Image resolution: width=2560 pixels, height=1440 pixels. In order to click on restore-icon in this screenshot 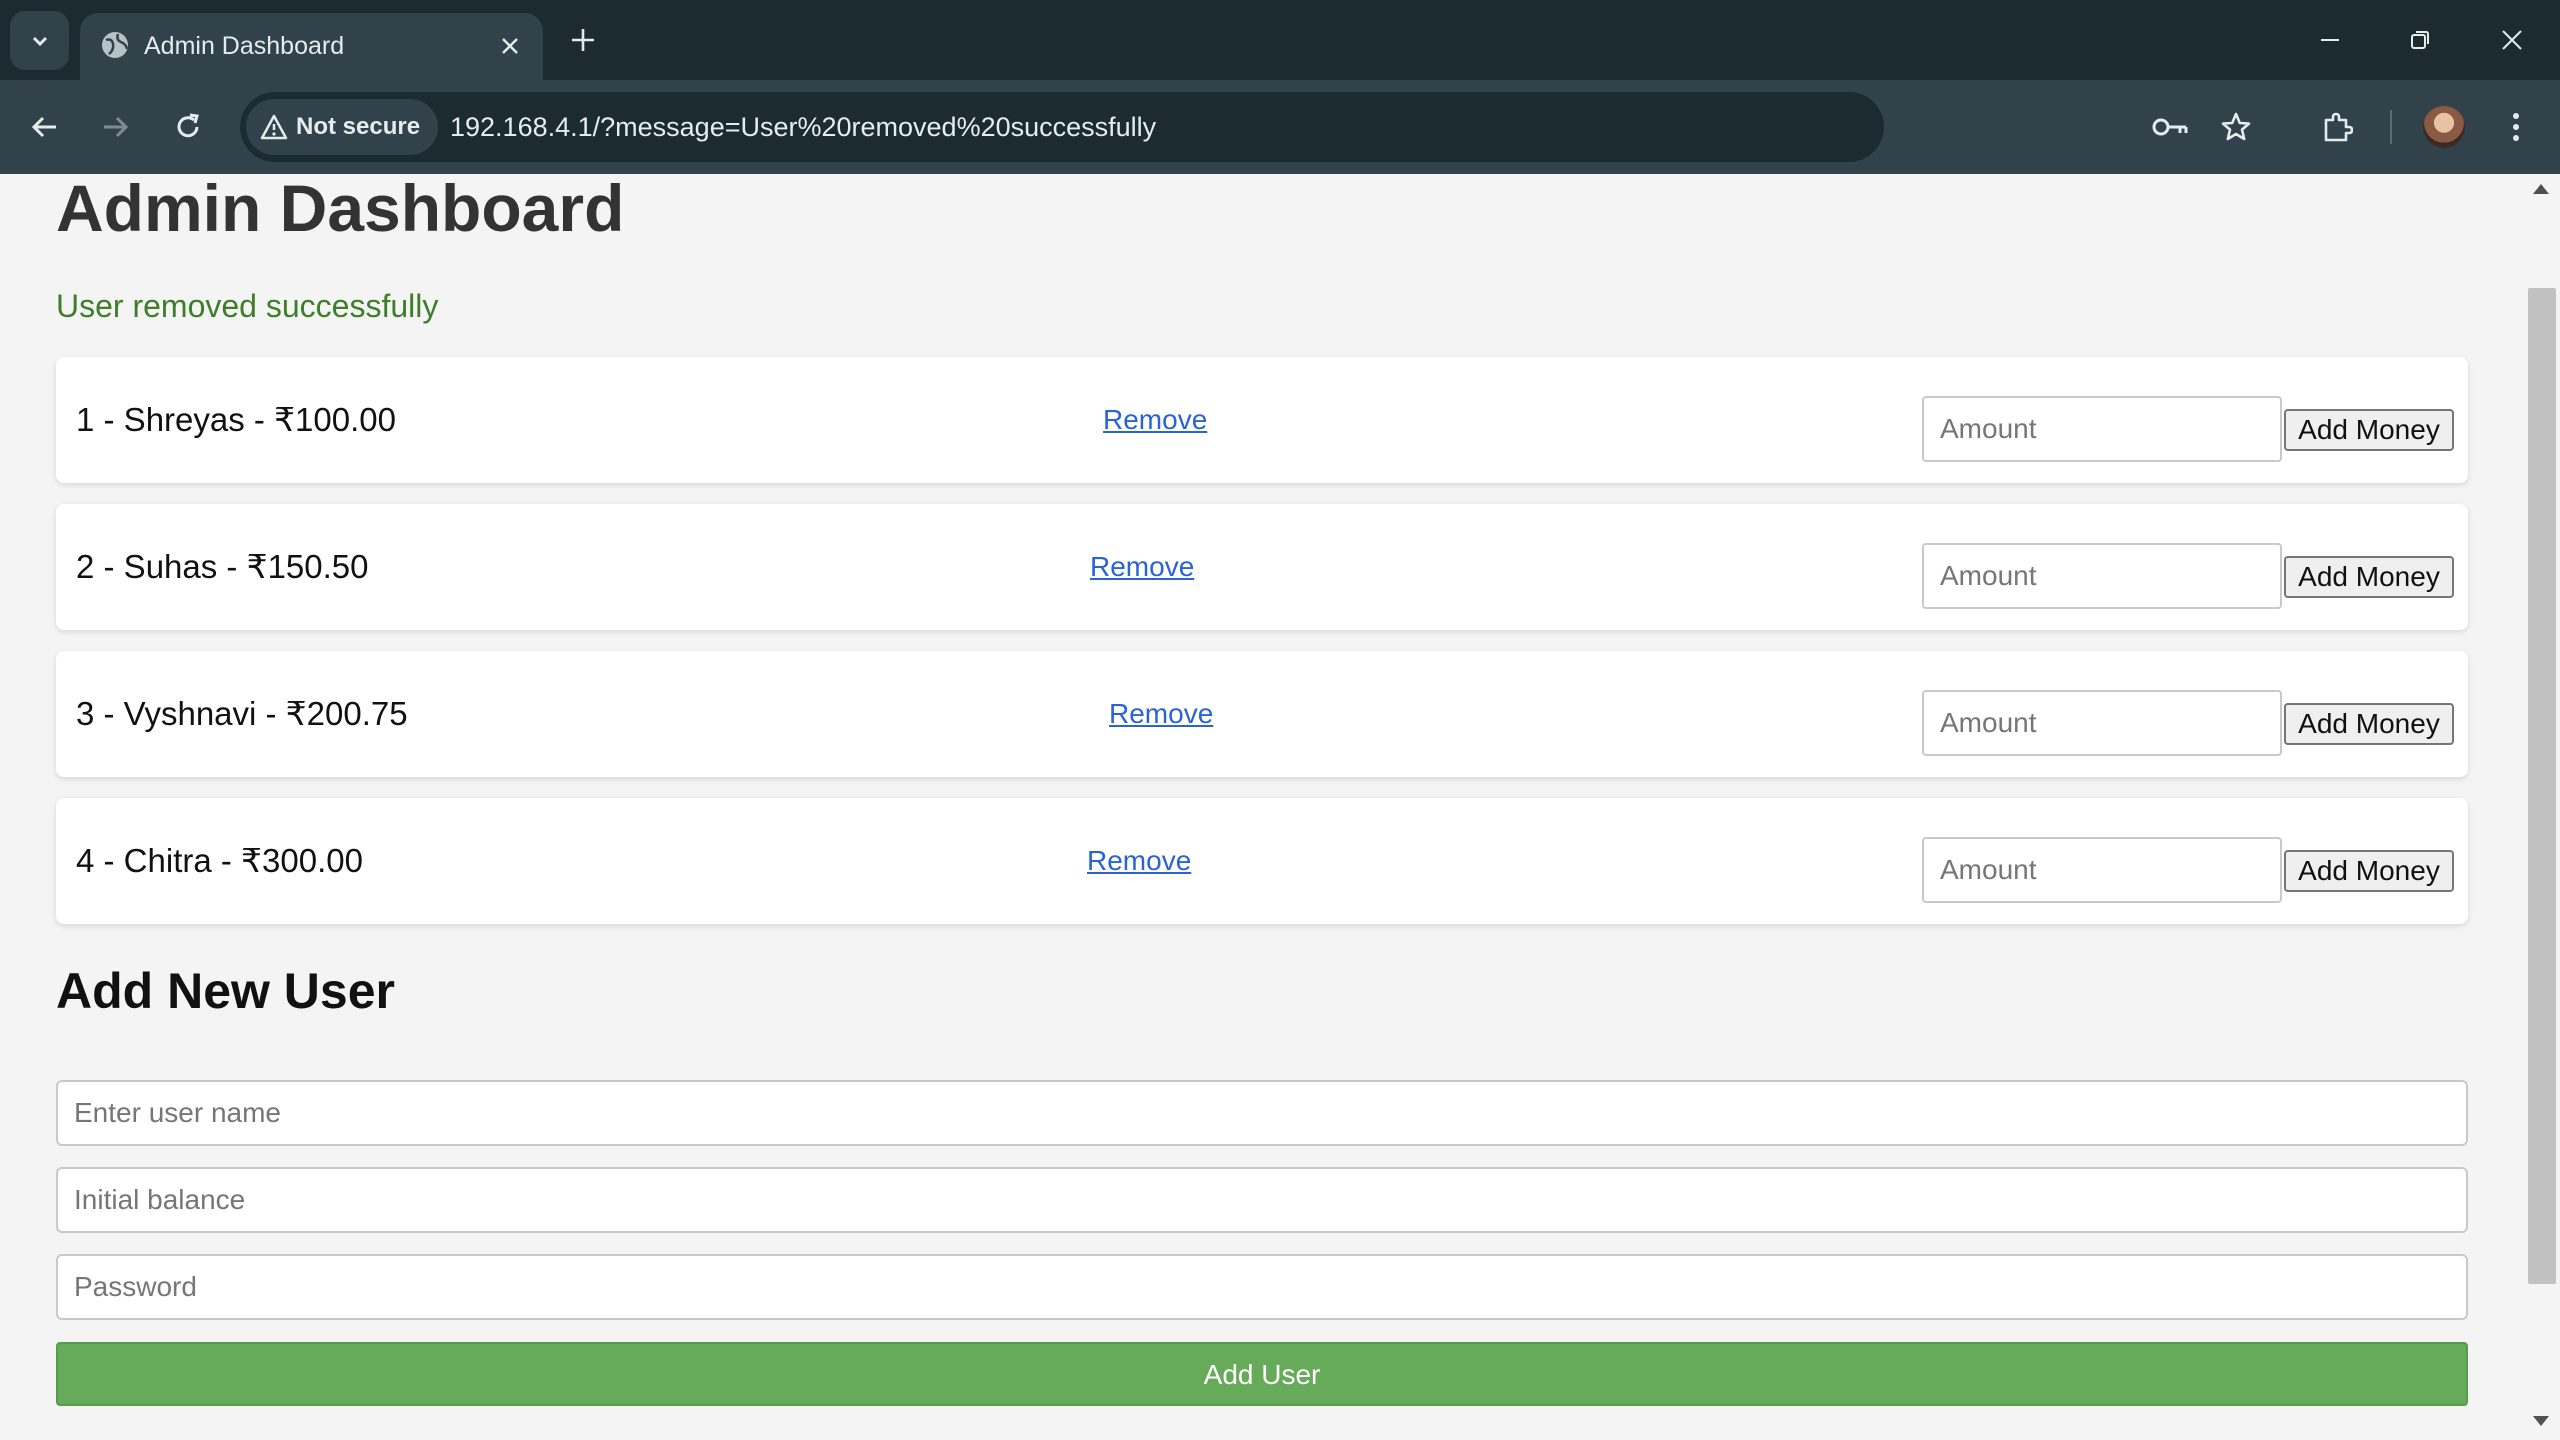, I will do `click(2420, 40)`.